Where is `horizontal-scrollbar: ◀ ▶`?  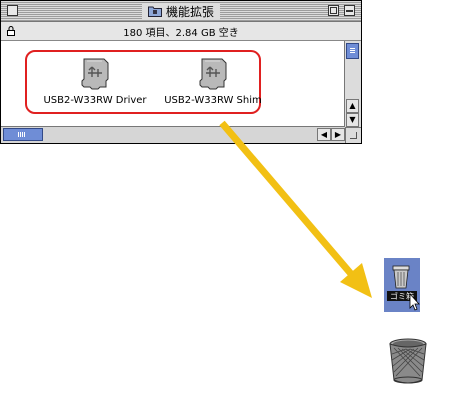
horizontal-scrollbar: ◀ ▶ is located at coordinates (173, 134).